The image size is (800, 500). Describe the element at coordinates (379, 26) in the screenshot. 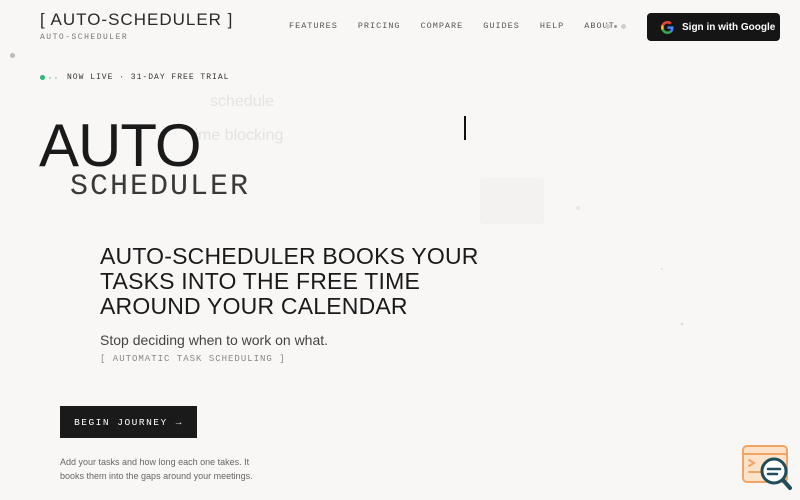

I see `nav-pricing: PRICING` at that location.